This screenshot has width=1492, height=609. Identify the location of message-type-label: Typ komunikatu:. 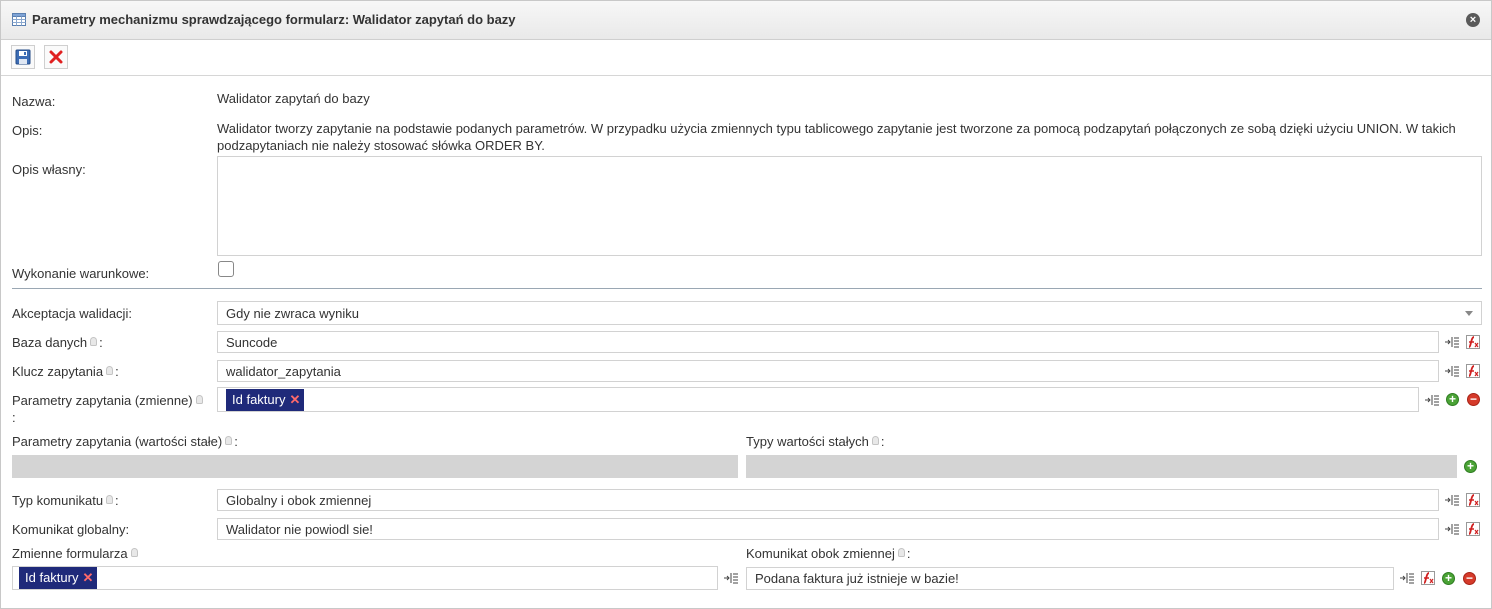
(65, 500).